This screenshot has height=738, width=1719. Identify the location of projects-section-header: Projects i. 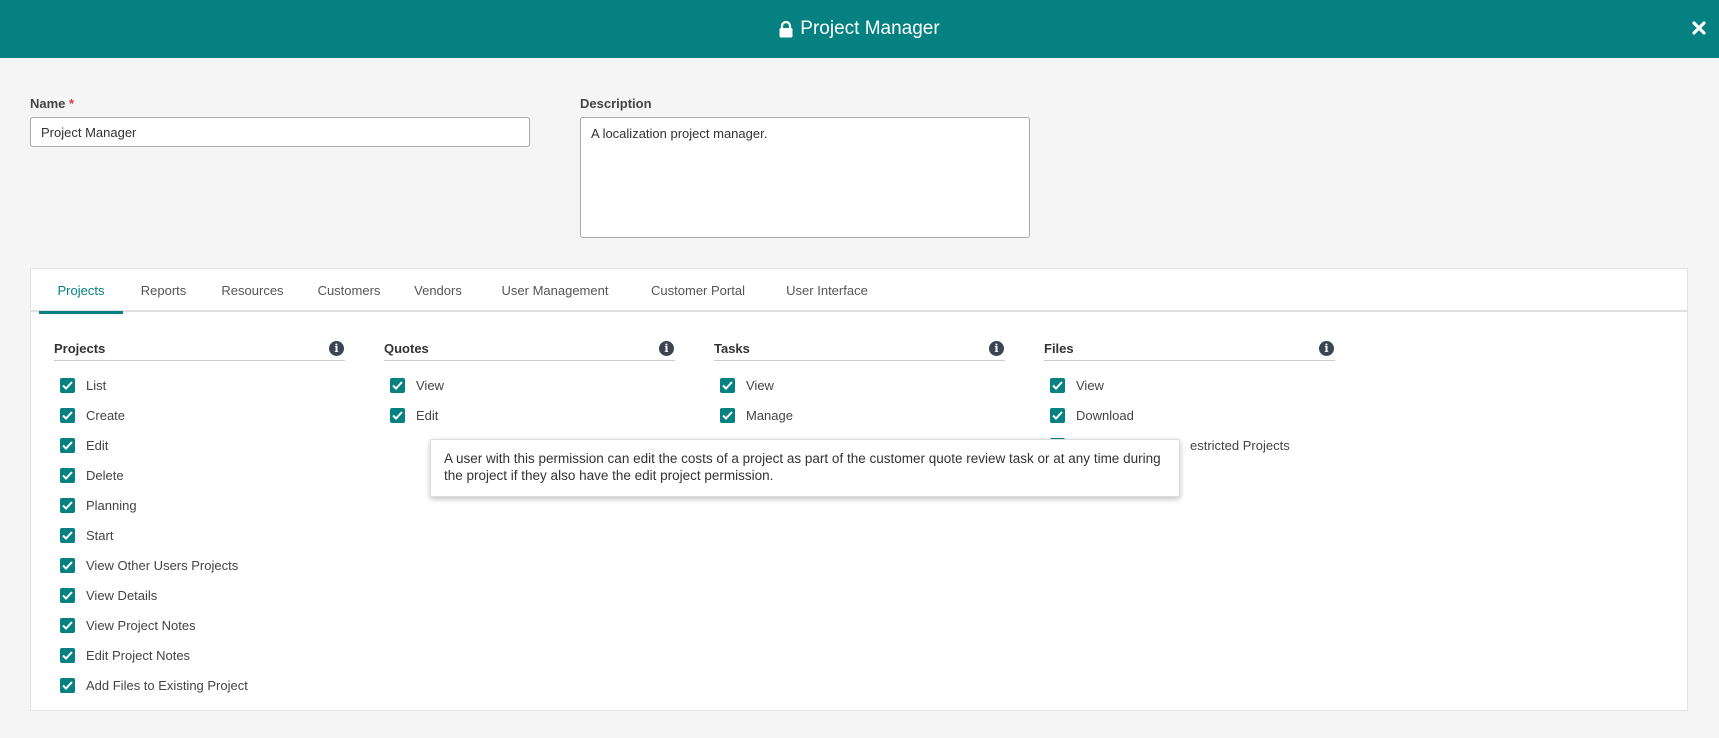
(199, 349).